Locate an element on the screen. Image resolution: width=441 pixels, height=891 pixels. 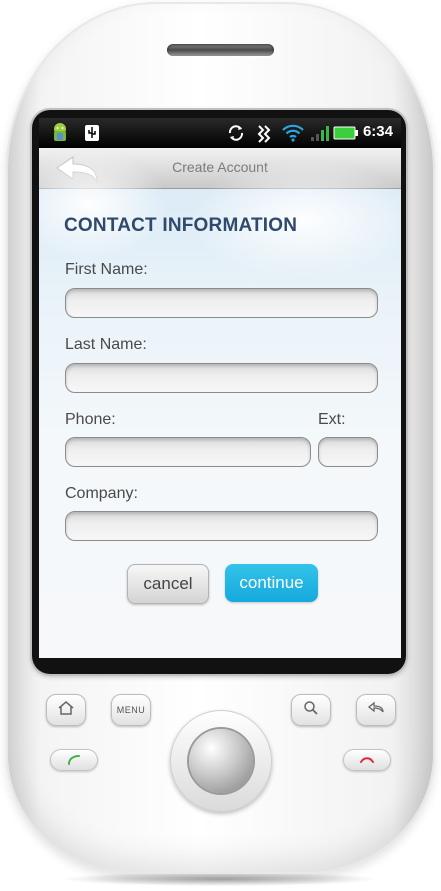
trackball is located at coordinates (221, 761).